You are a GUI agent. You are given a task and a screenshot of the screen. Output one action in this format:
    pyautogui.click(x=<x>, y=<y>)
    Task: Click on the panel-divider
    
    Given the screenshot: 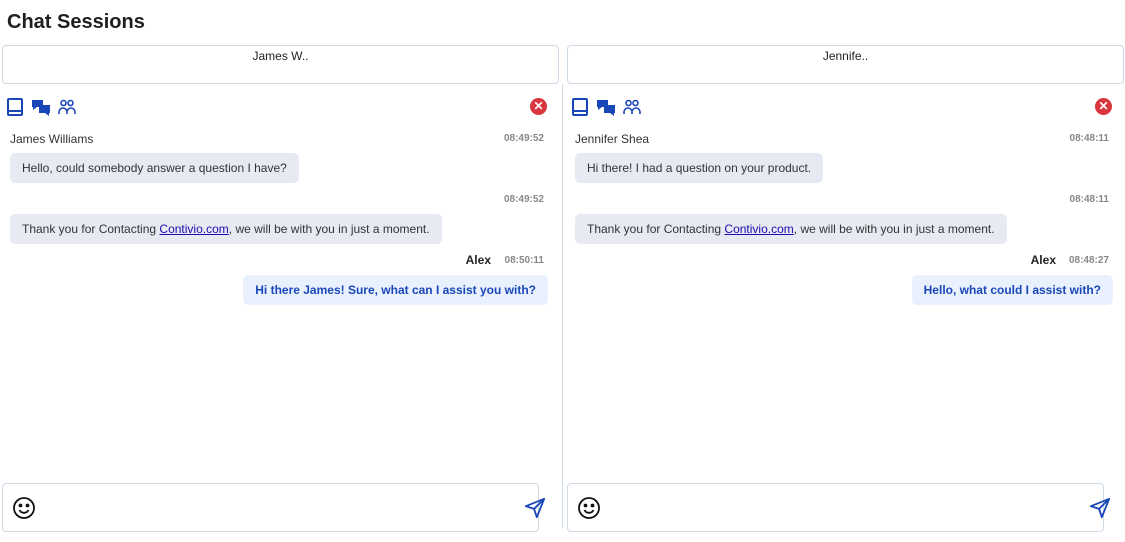 What is the action you would take?
    pyautogui.click(x=562, y=306)
    